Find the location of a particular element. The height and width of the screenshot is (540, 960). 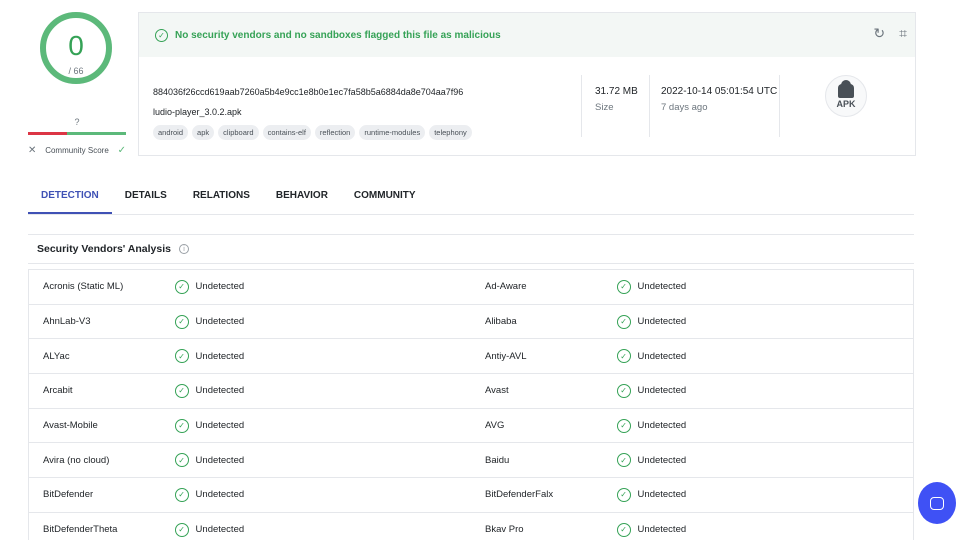

chat-bubble-icon is located at coordinates (937, 503).